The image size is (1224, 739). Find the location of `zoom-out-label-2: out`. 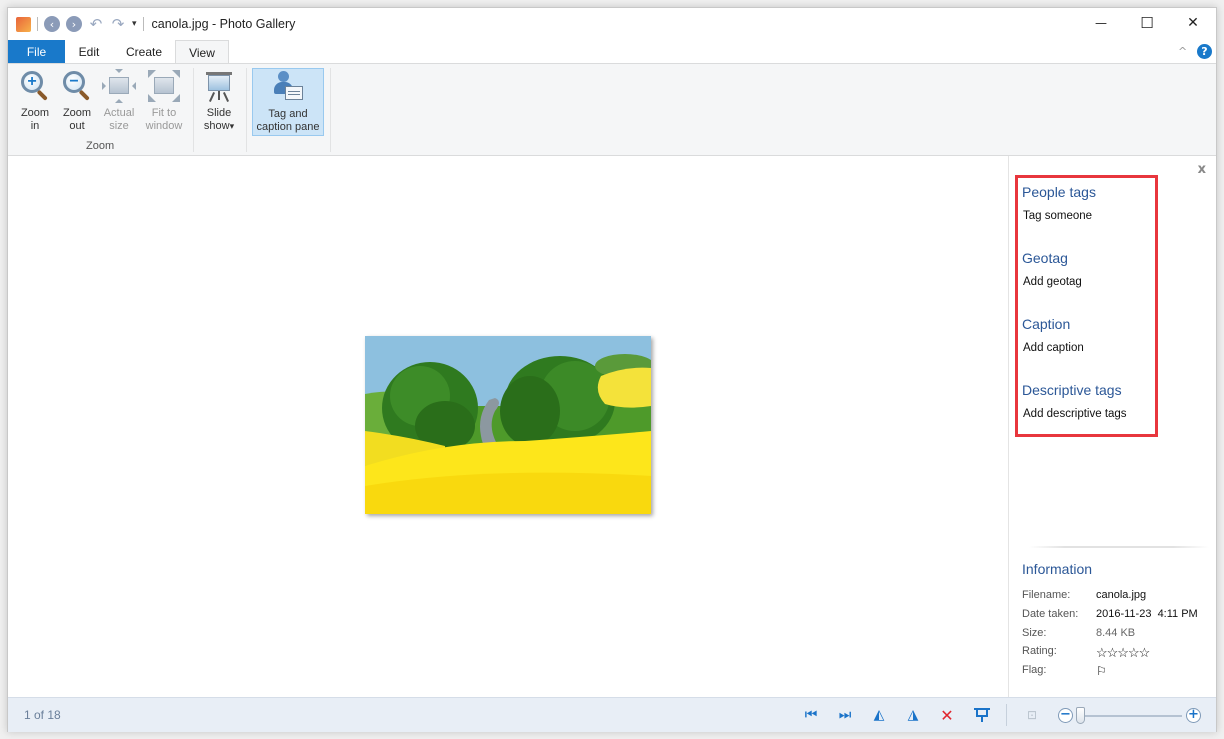

zoom-out-label-2: out is located at coordinates (77, 126).